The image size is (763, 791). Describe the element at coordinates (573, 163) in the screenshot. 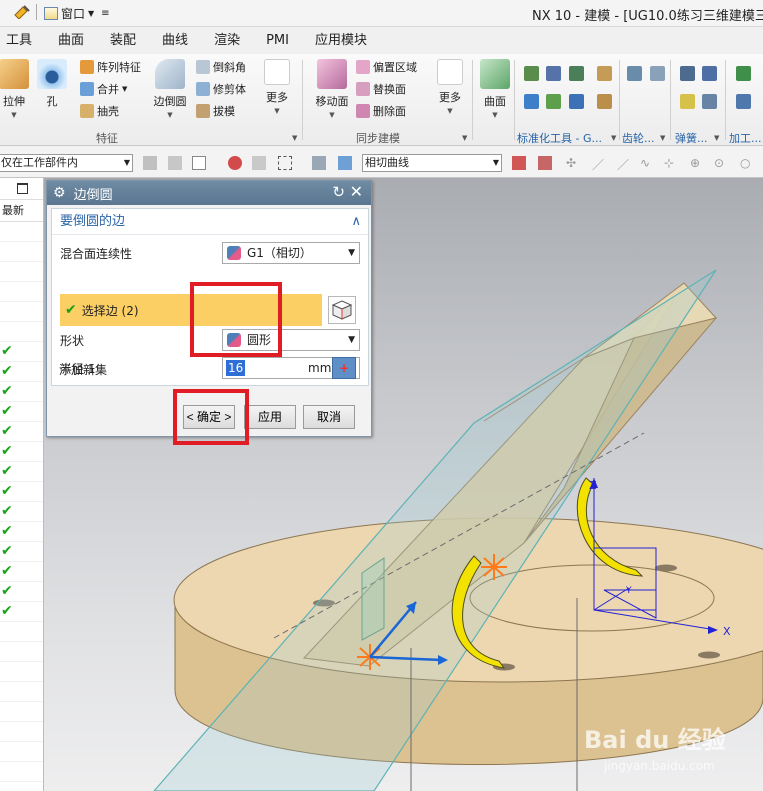

I see `snap-point-icon: ✣` at that location.